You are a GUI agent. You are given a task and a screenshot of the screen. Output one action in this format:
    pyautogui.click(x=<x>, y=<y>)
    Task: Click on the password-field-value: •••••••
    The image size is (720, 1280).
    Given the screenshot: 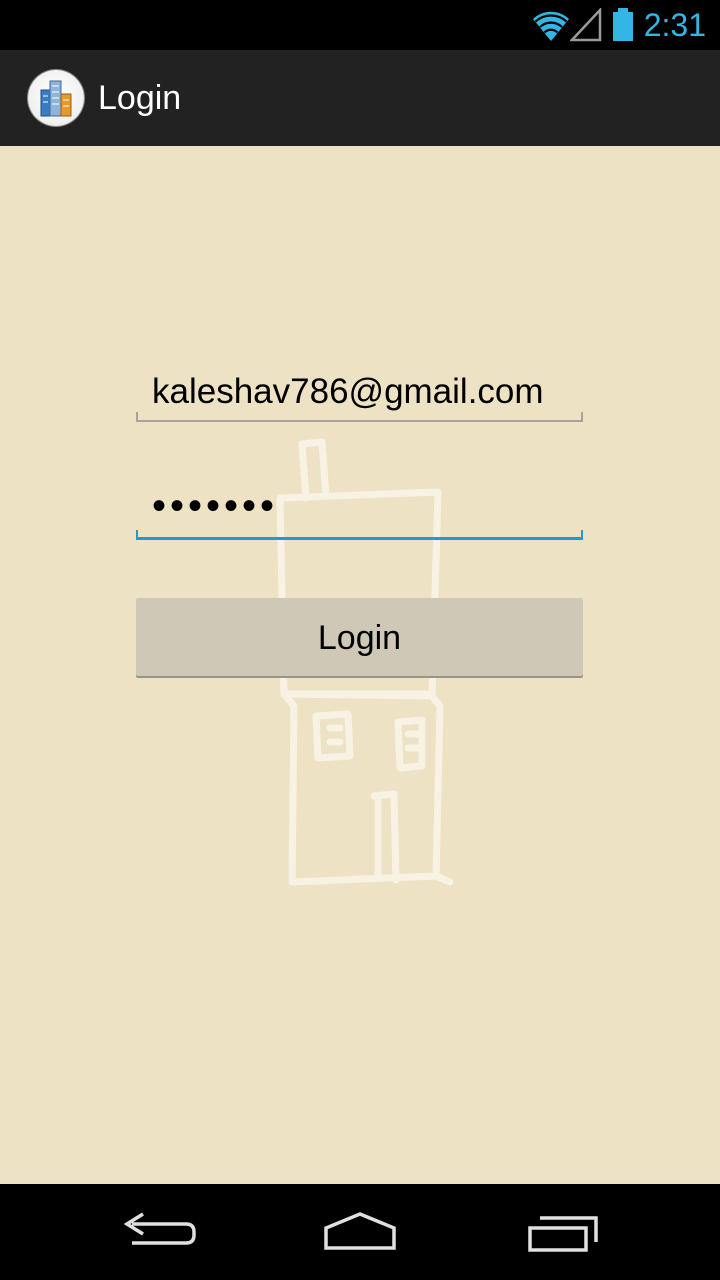 What is the action you would take?
    pyautogui.click(x=215, y=506)
    